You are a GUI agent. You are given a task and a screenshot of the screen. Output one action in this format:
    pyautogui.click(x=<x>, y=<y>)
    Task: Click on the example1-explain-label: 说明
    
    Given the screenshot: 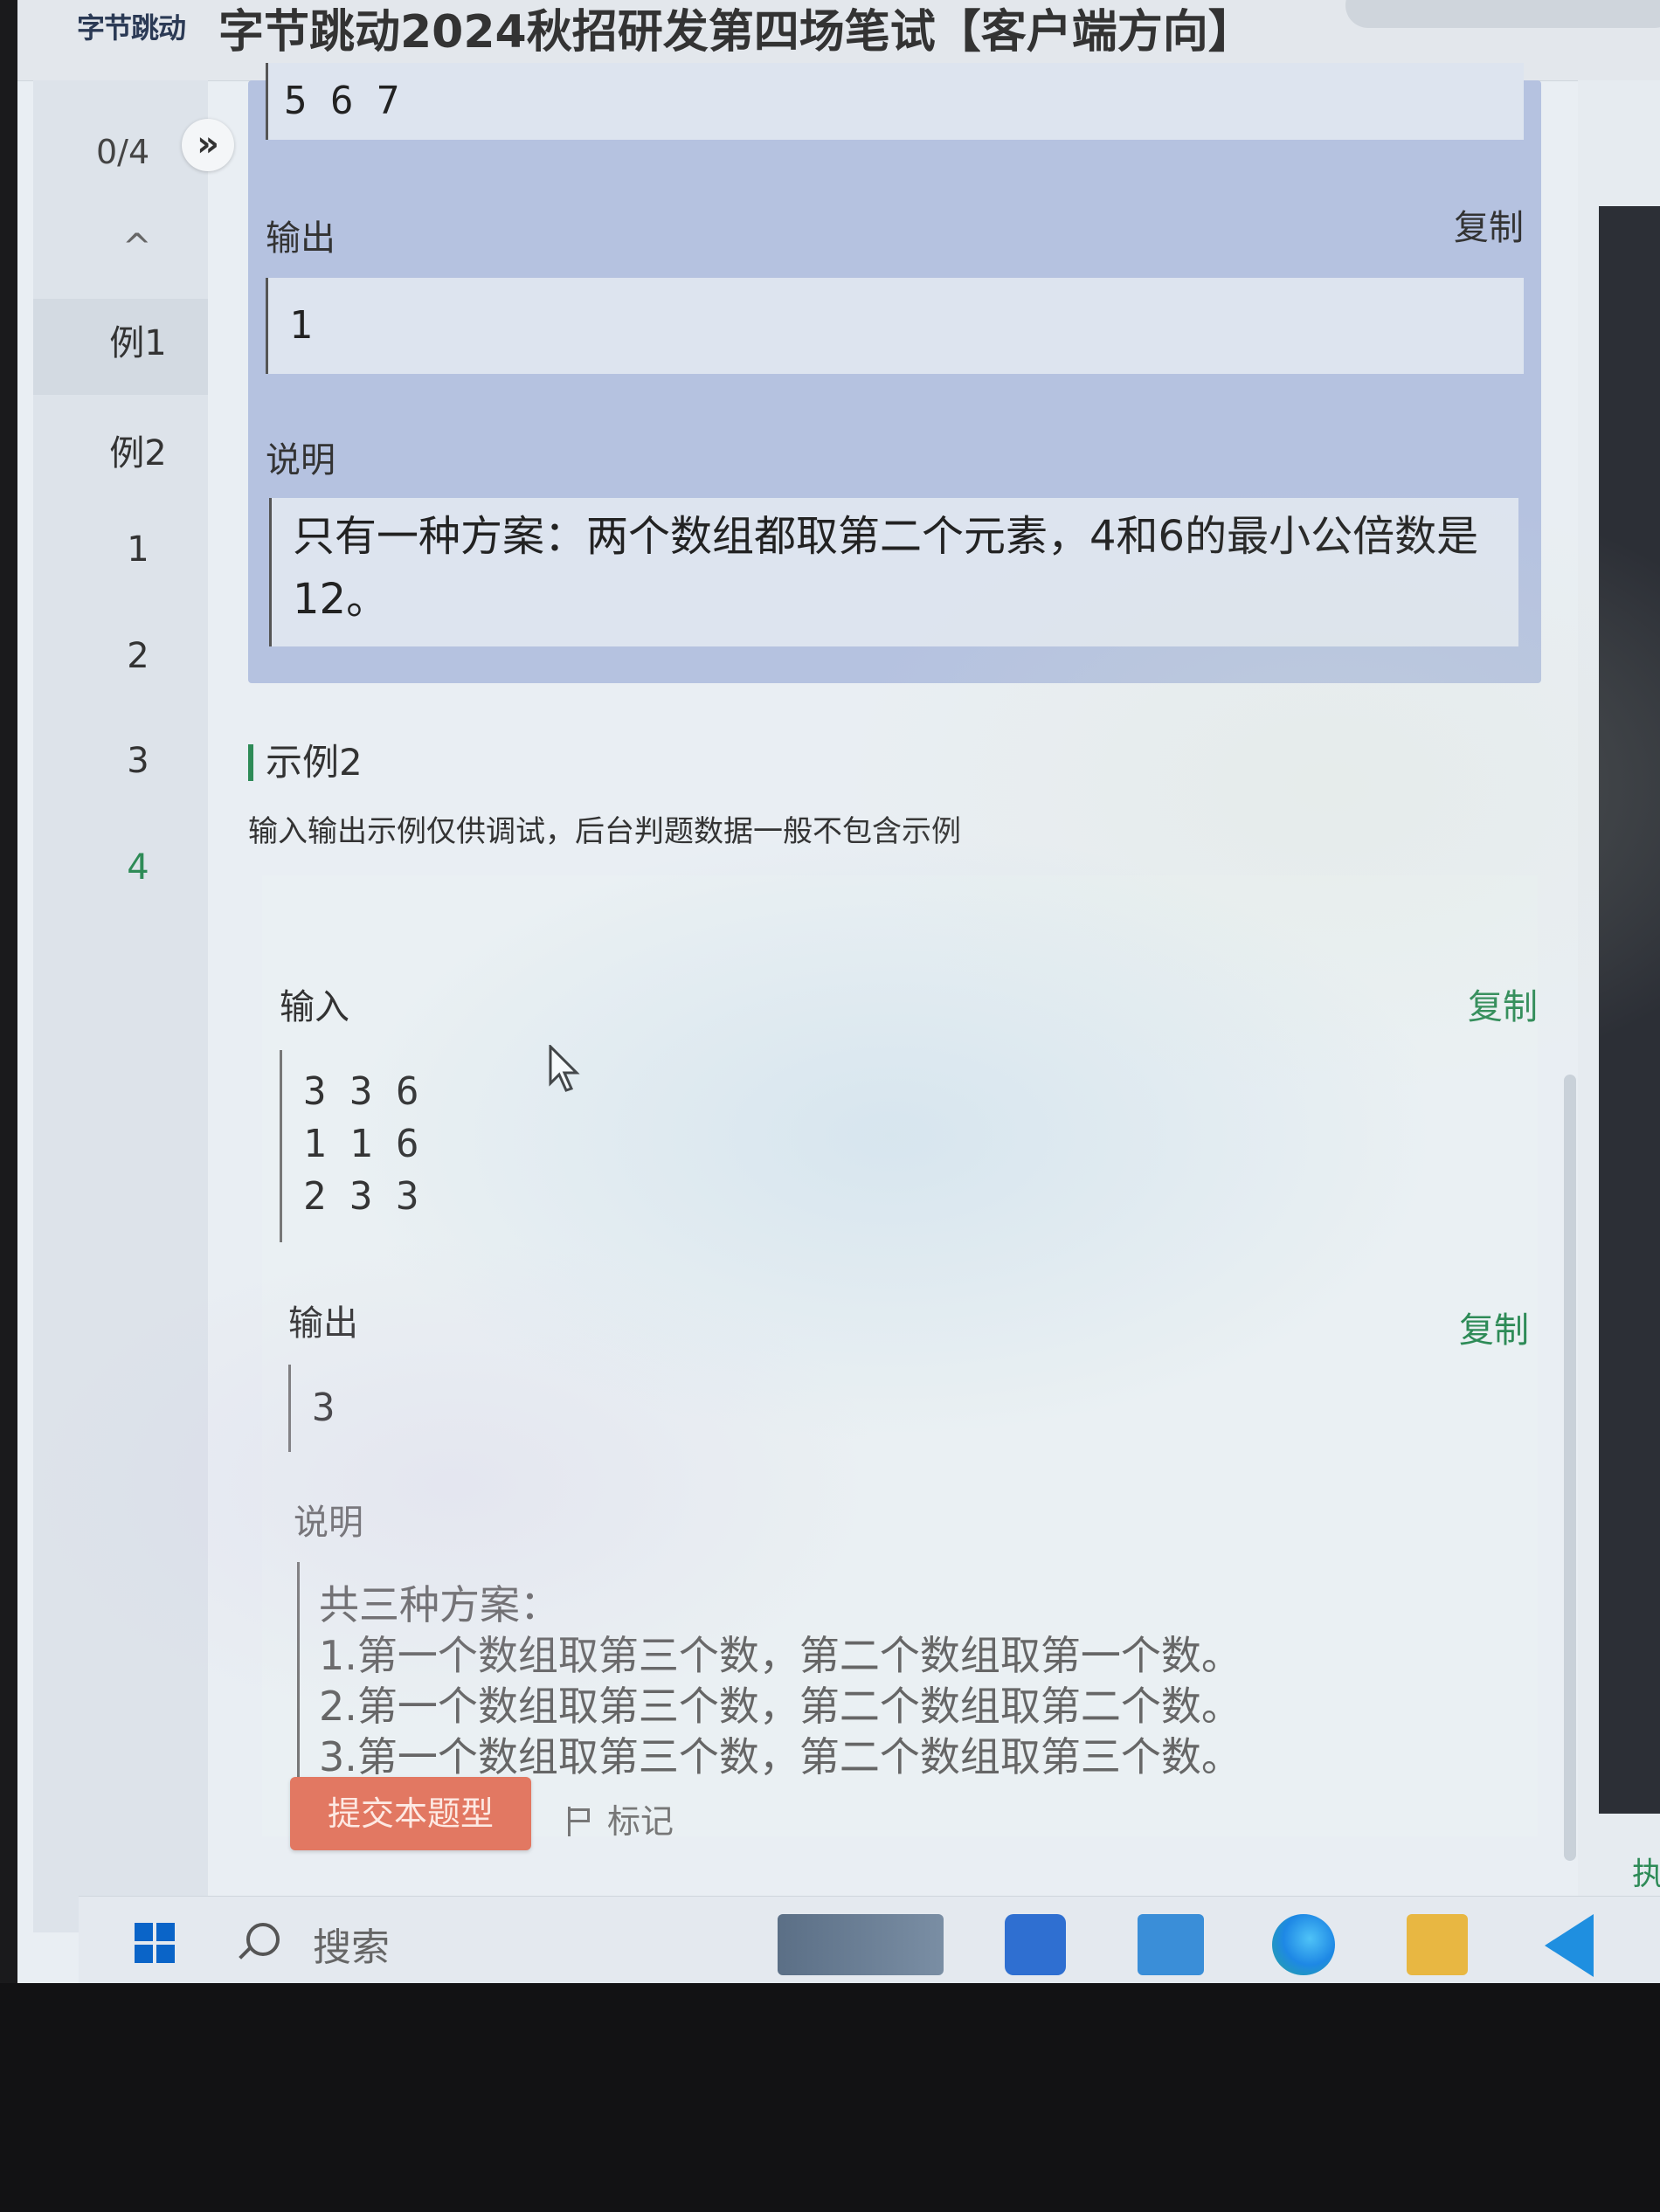 What is the action you would take?
    pyautogui.click(x=301, y=460)
    